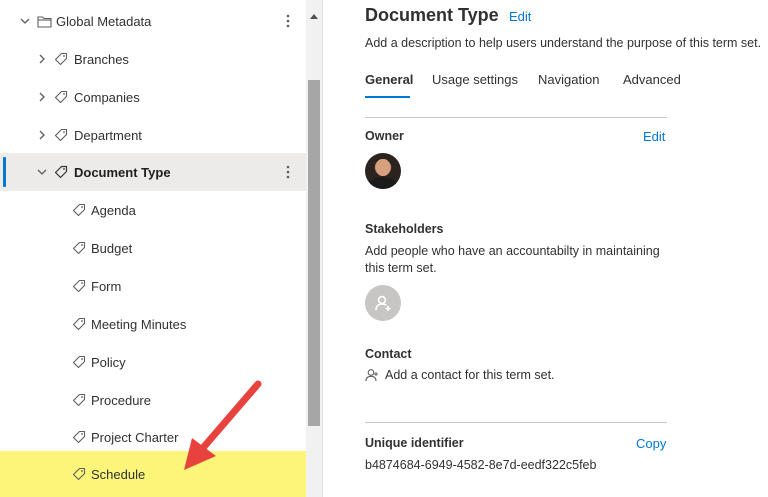  I want to click on tab-general: General, so click(389, 79).